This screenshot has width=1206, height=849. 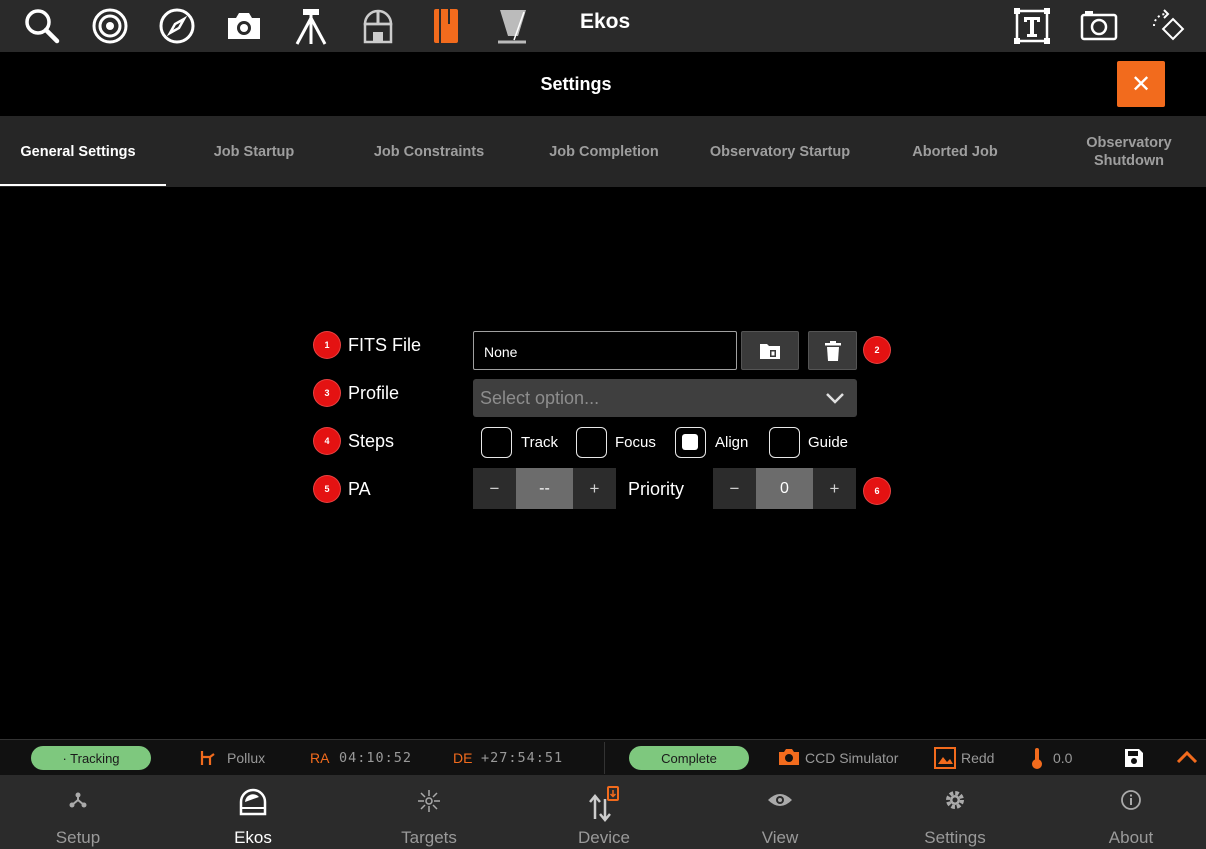 What do you see at coordinates (544, 488) in the screenshot?
I see `pa-value: --` at bounding box center [544, 488].